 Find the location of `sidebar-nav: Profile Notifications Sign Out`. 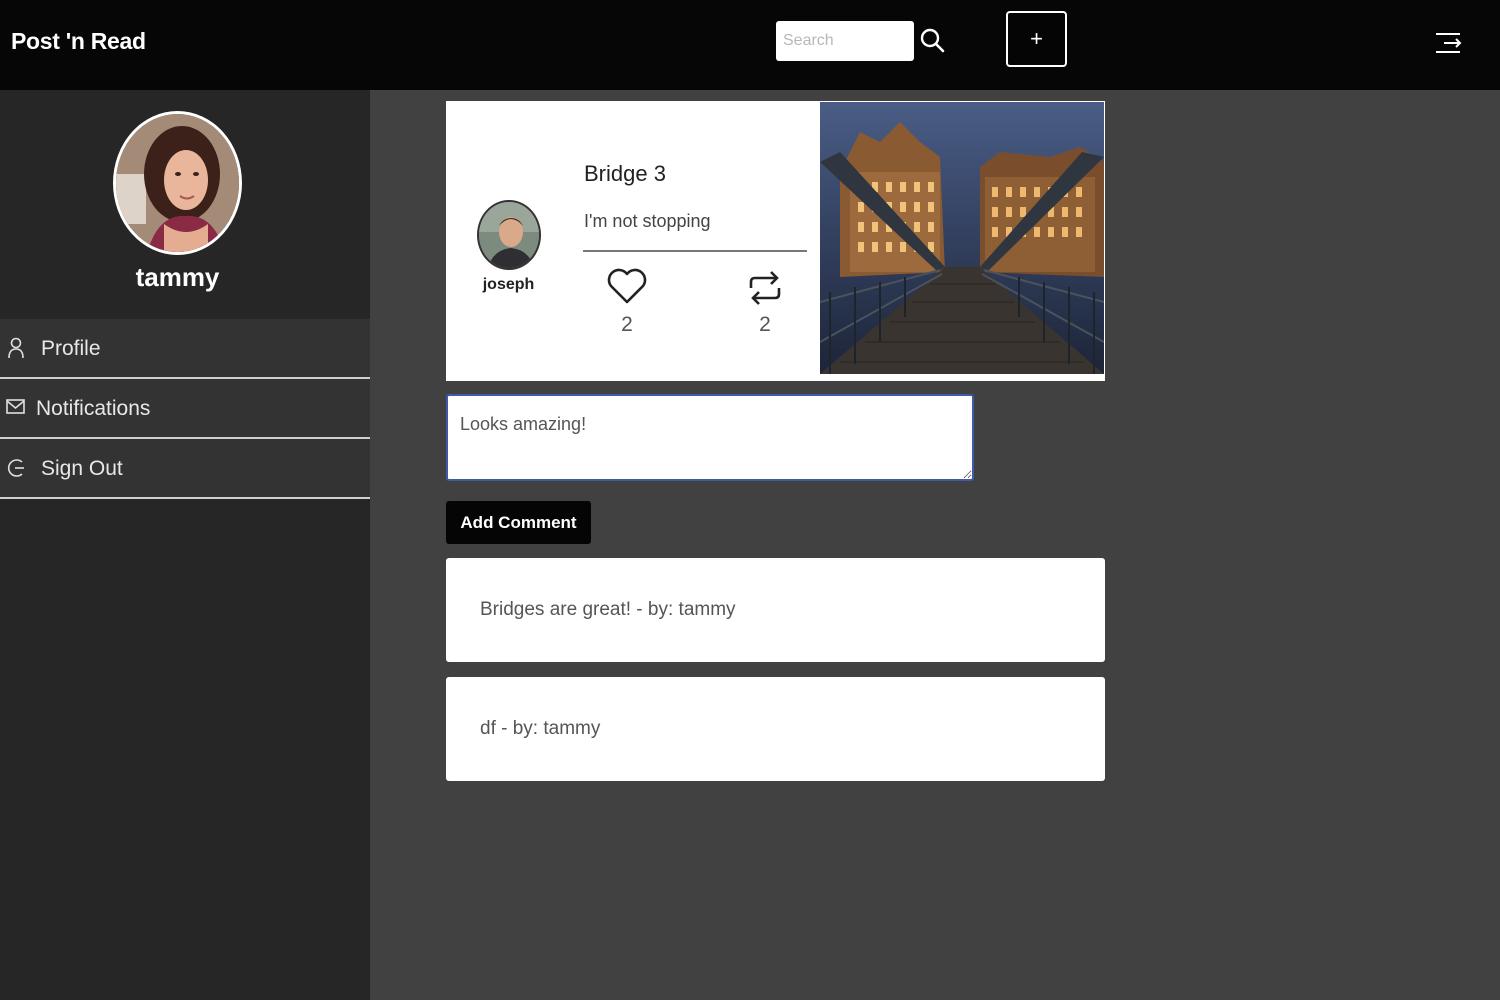

sidebar-nav: Profile Notifications Sign Out is located at coordinates (185, 409).